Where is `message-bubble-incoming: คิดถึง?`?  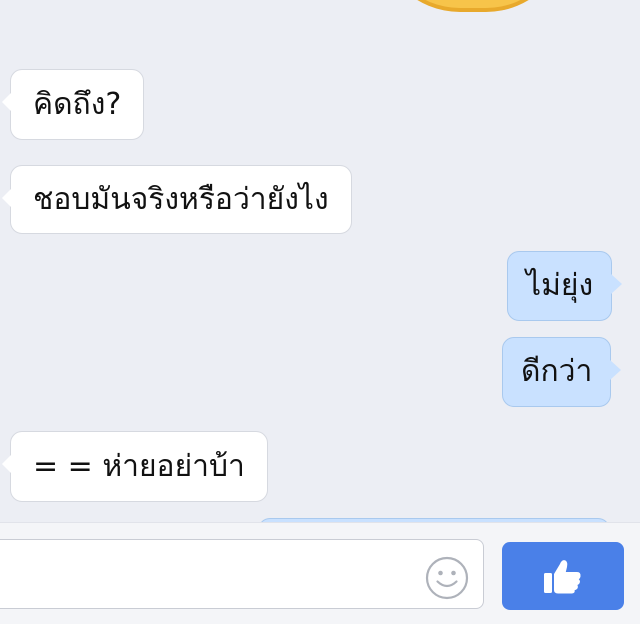
message-bubble-incoming: คิดถึง? is located at coordinates (73, 104).